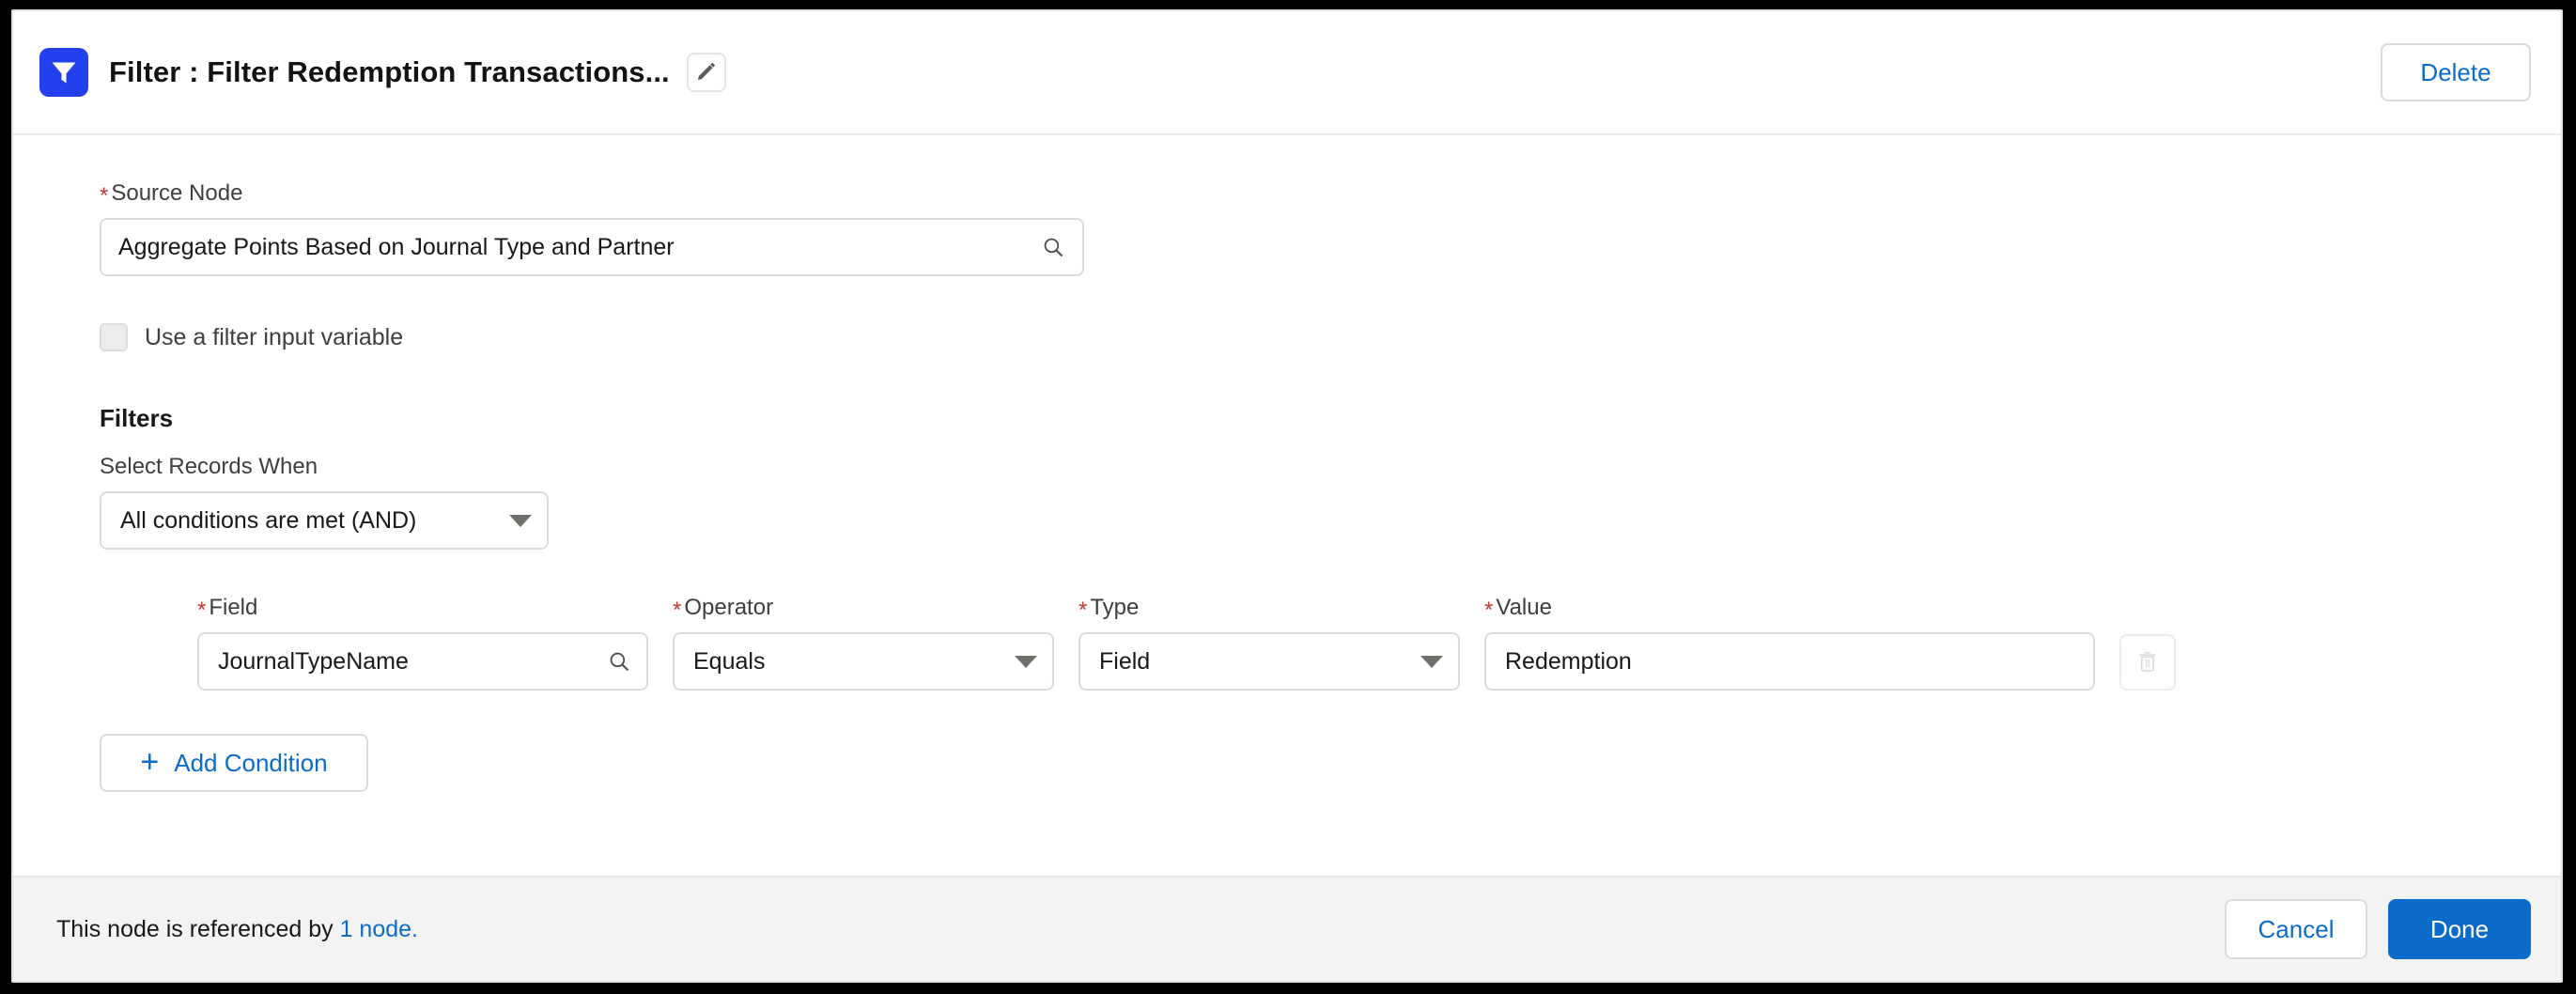 This screenshot has width=2576, height=994. I want to click on condition-type-value: Field, so click(1125, 661).